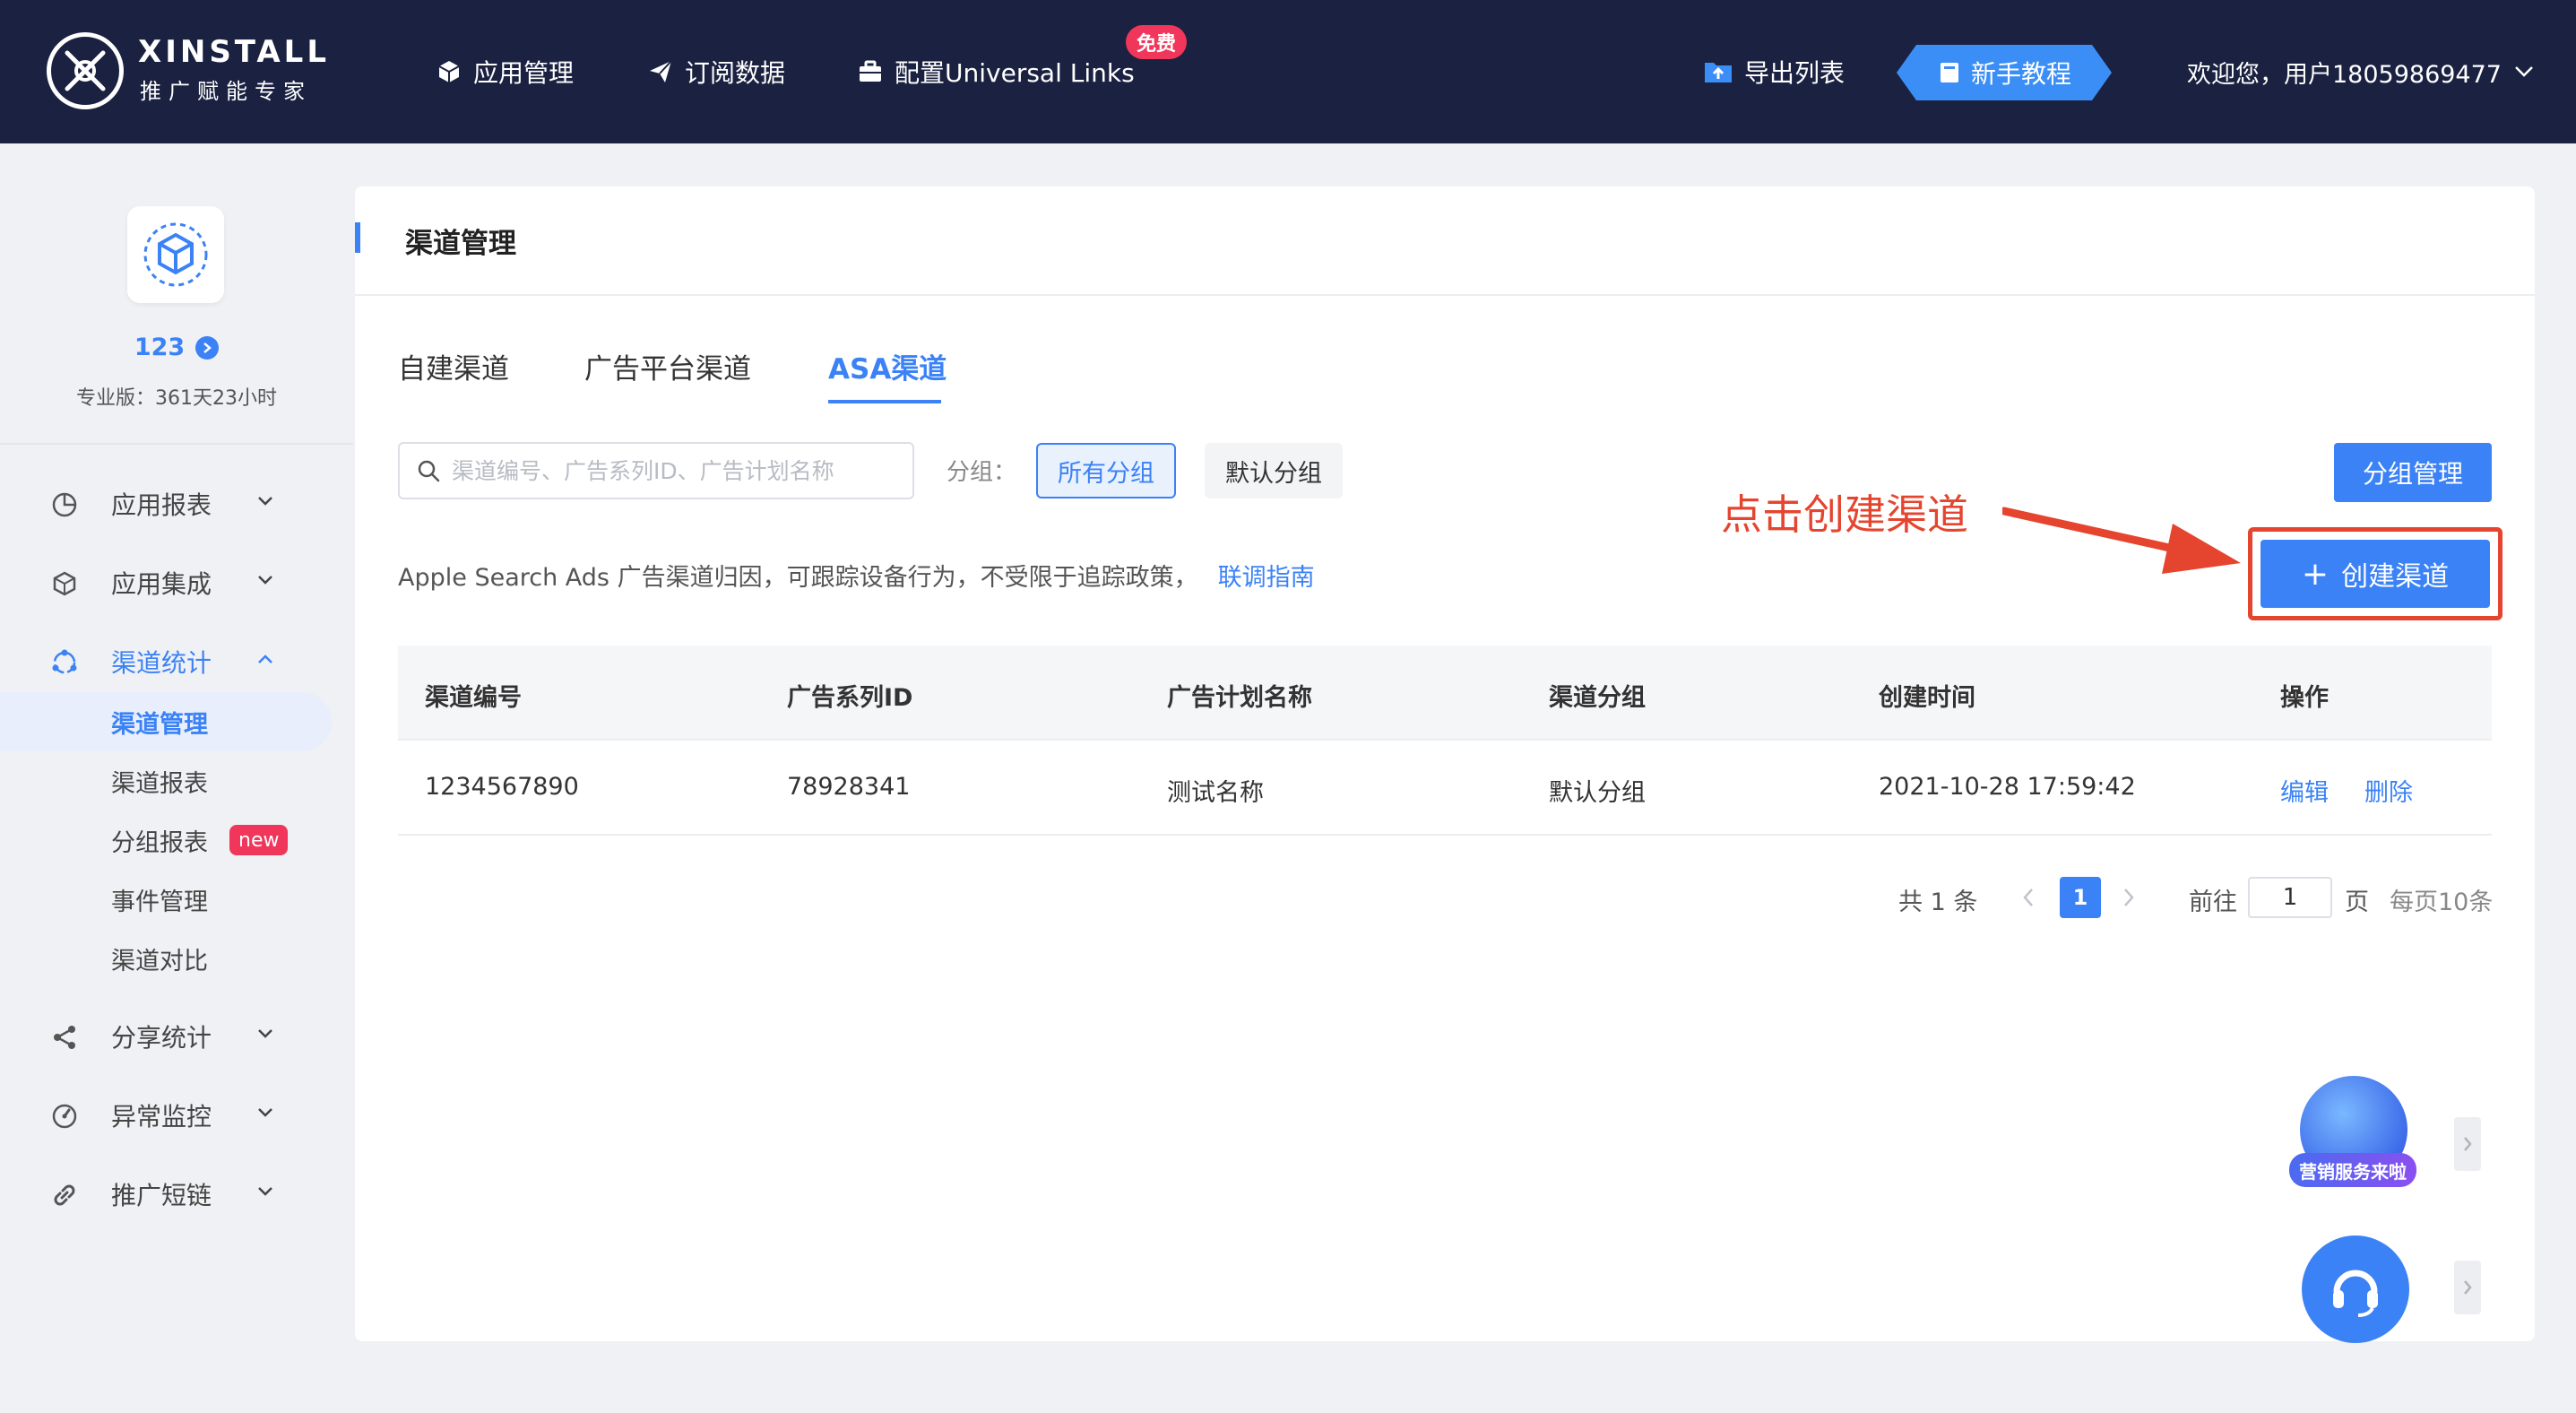 This screenshot has height=1413, width=2576. Describe the element at coordinates (166, 721) in the screenshot. I see `sidebar-subitem-channel-manage: 渠道管理` at that location.